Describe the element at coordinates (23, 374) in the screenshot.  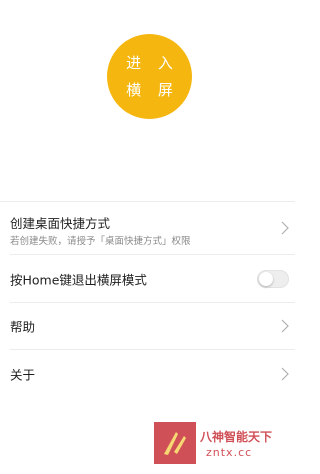
I see `about-title: 关于` at that location.